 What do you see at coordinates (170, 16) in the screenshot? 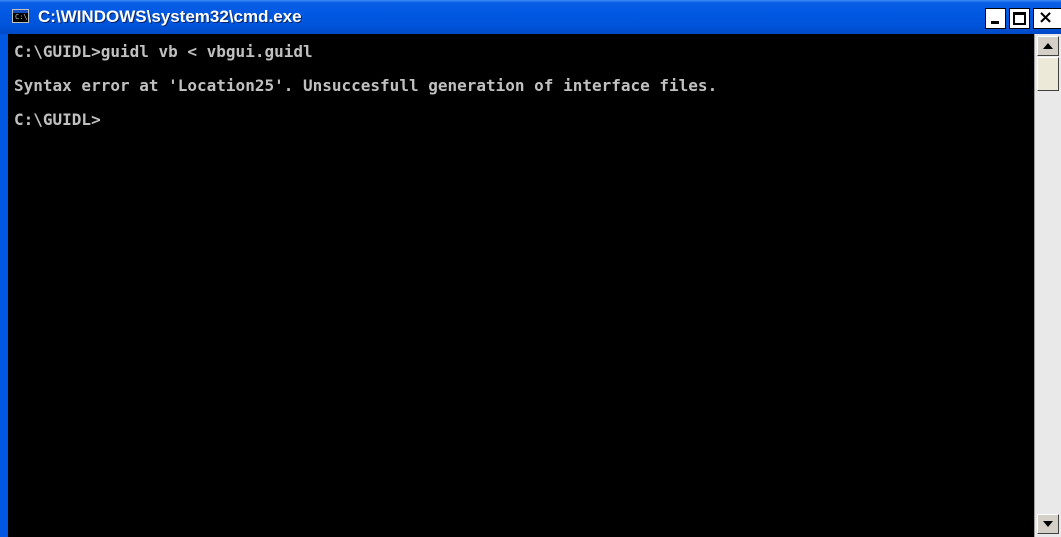
I see `window-title: C:\WINDOWS\system32\cmd.exe` at bounding box center [170, 16].